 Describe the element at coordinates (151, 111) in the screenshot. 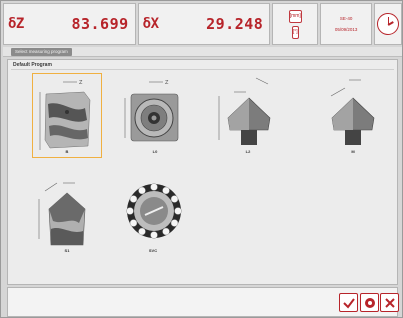

I see `insert-top-icon: Z` at that location.